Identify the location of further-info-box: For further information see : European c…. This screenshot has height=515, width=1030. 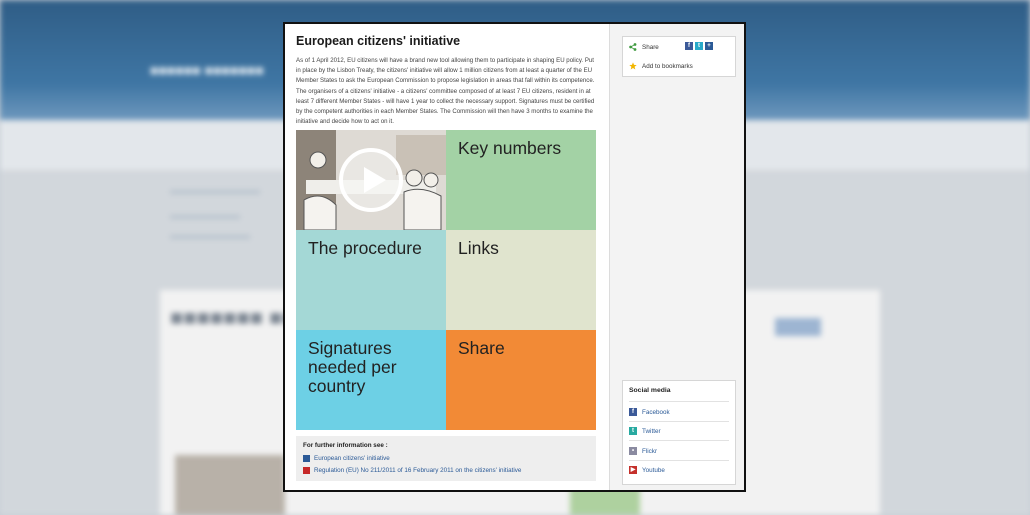
(446, 458).